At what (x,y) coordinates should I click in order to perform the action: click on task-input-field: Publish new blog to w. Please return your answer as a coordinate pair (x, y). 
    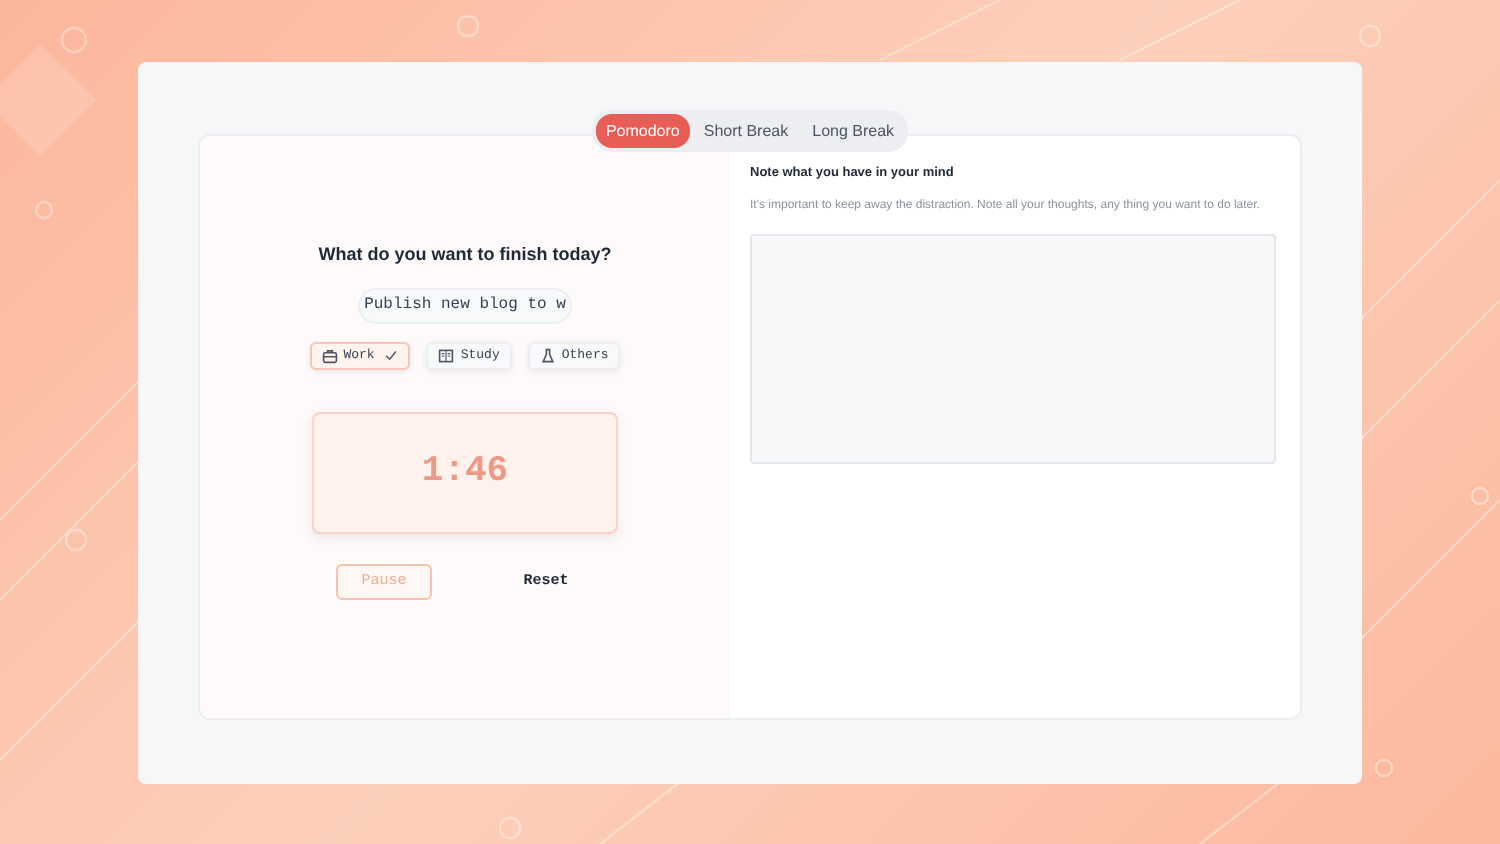
    Looking at the image, I should click on (465, 305).